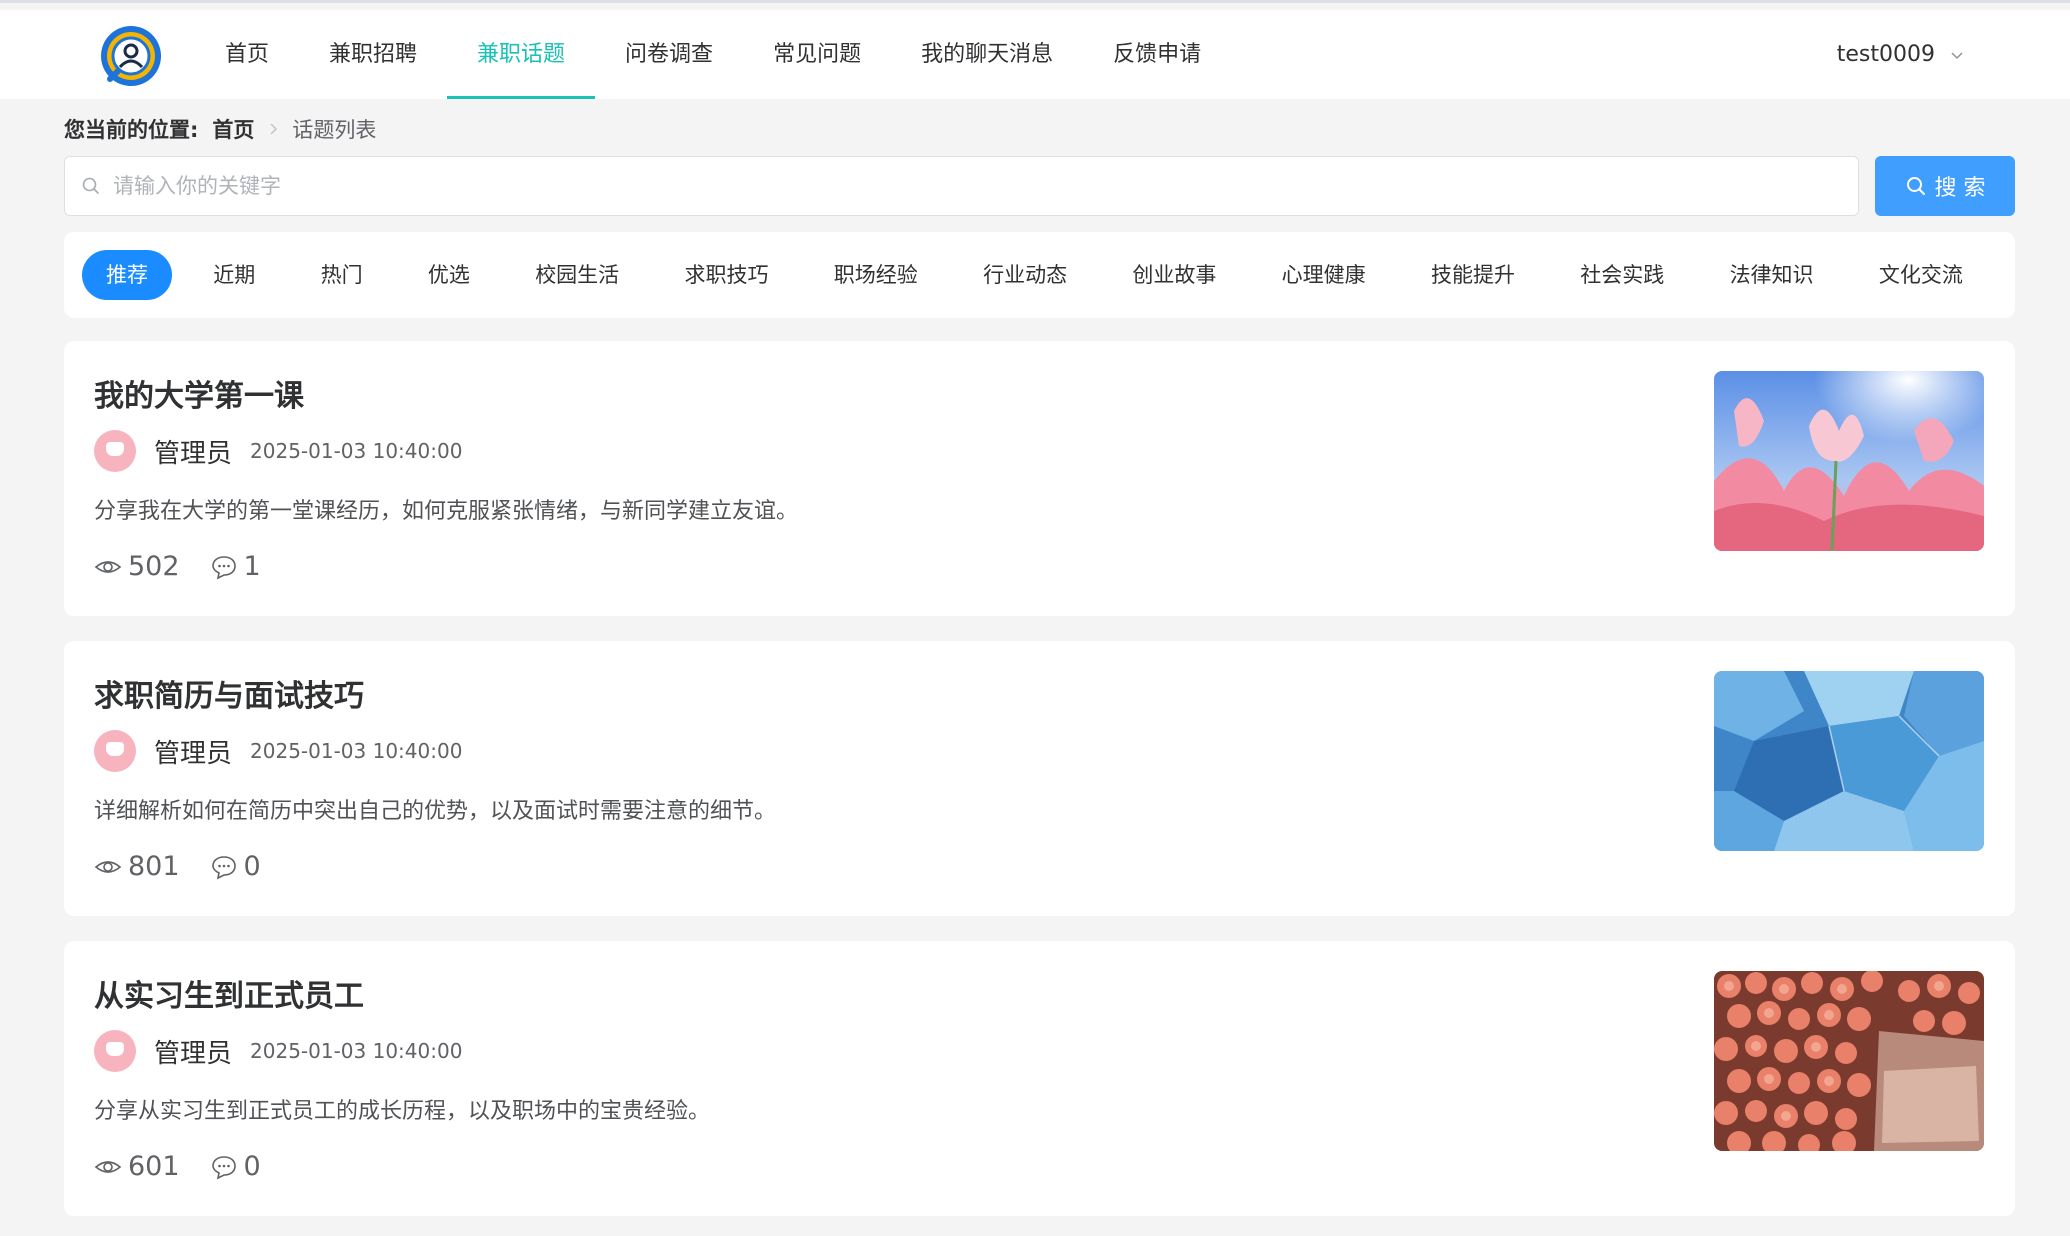 This screenshot has width=2070, height=1236. I want to click on chevron-right-icon, so click(274, 129).